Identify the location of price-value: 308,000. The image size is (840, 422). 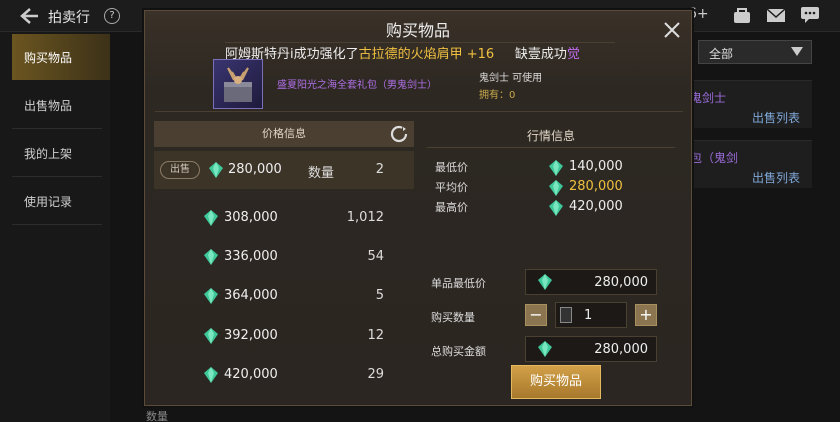
(251, 217).